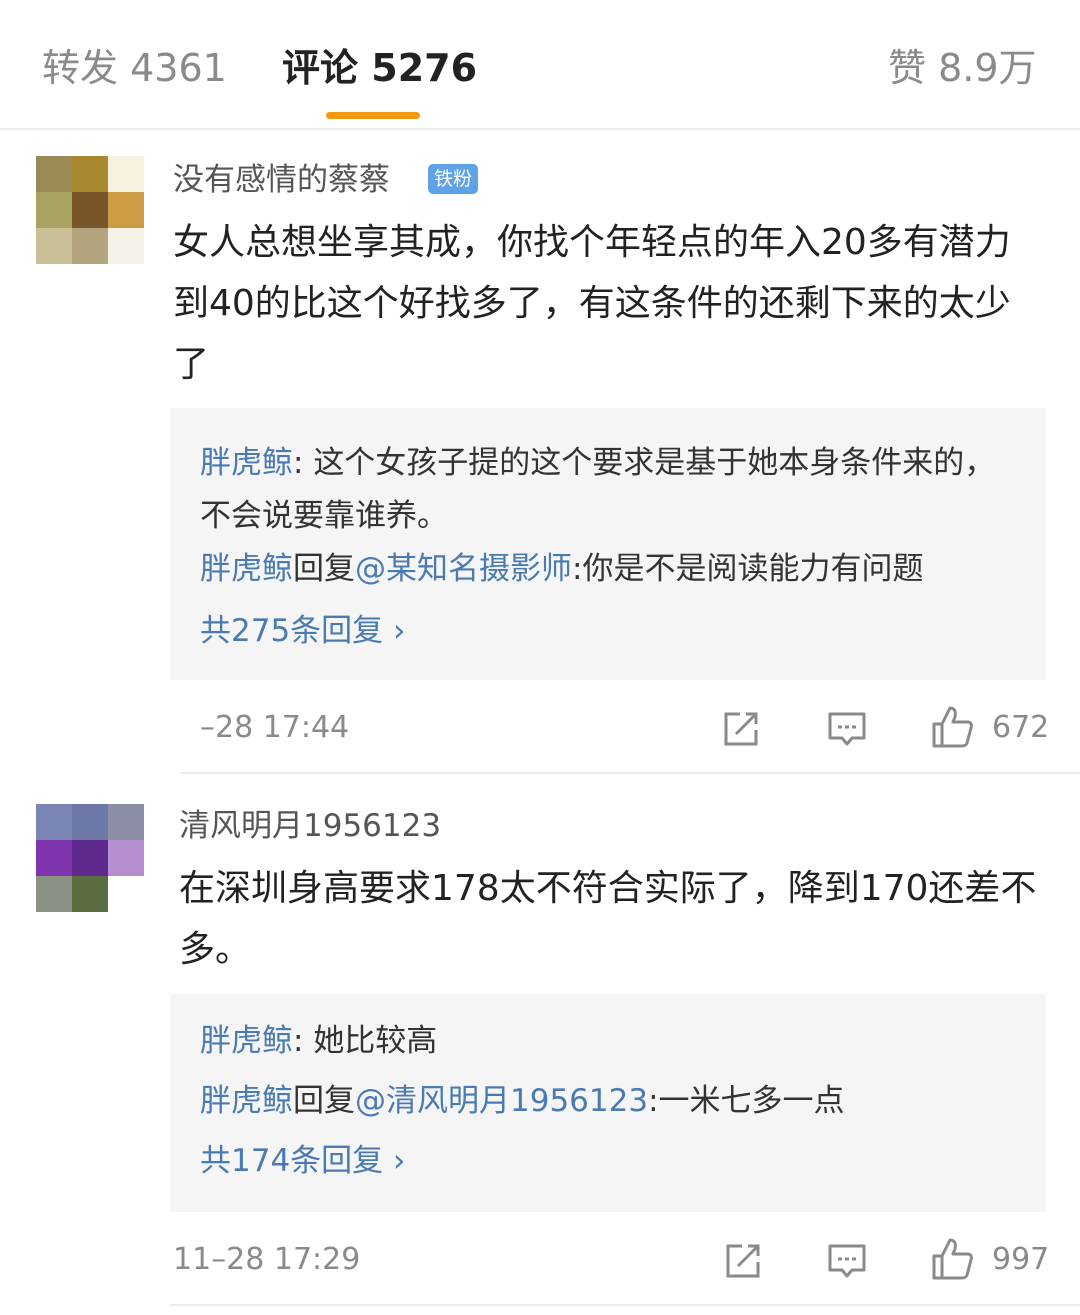 This screenshot has height=1315, width=1080. What do you see at coordinates (907, 68) in the screenshot?
I see `tab-likes-label: 赞` at bounding box center [907, 68].